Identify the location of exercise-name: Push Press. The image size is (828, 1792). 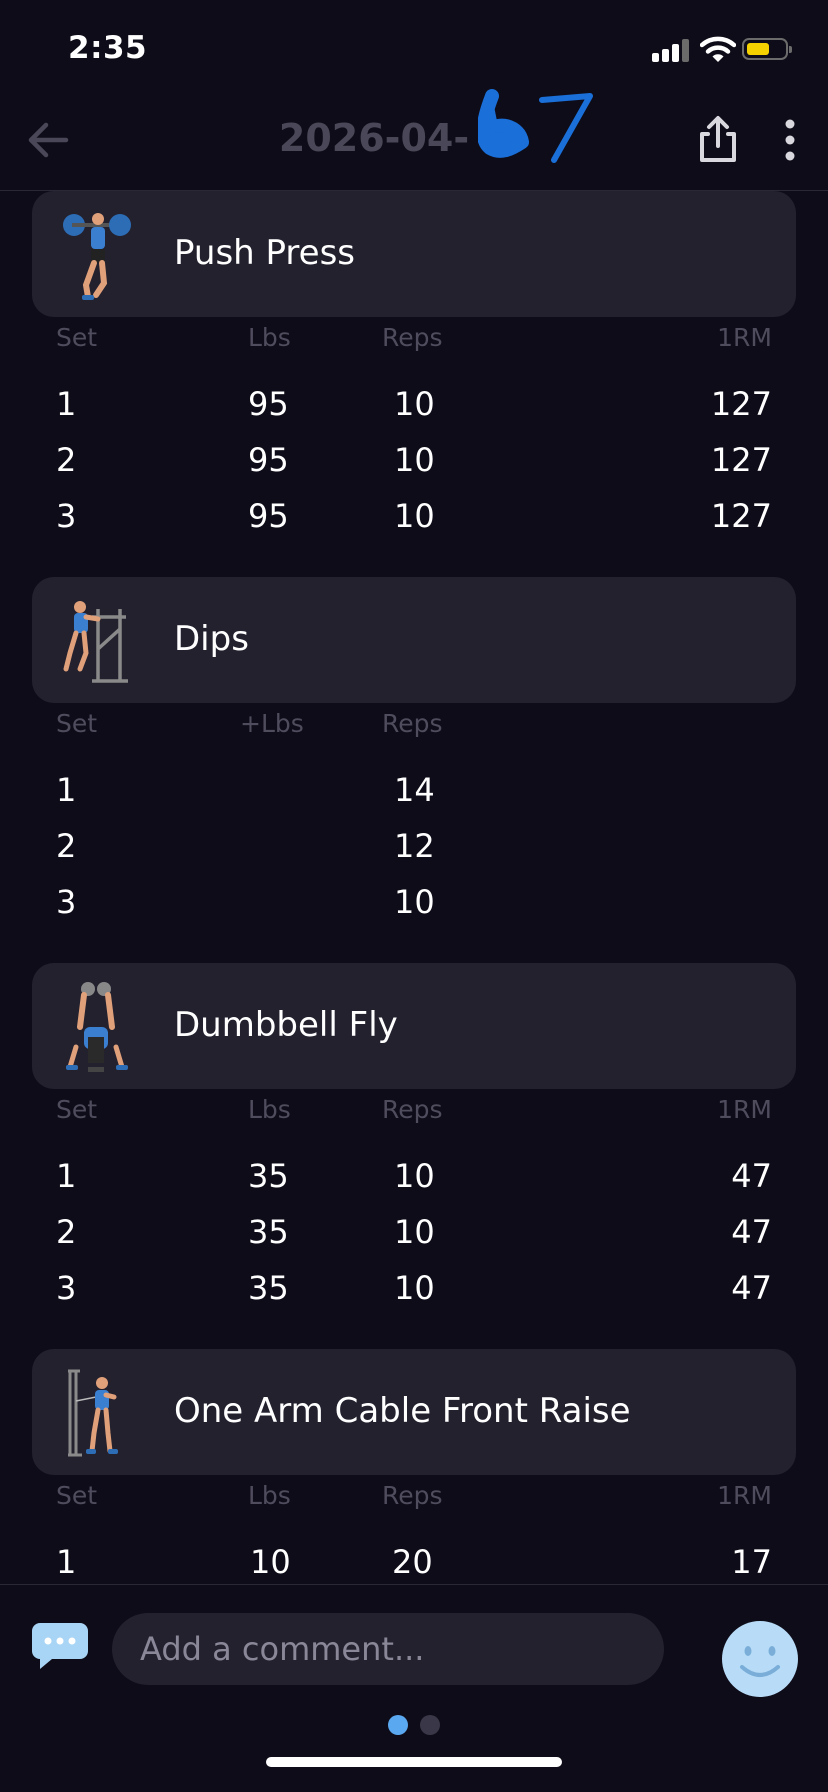
(265, 253).